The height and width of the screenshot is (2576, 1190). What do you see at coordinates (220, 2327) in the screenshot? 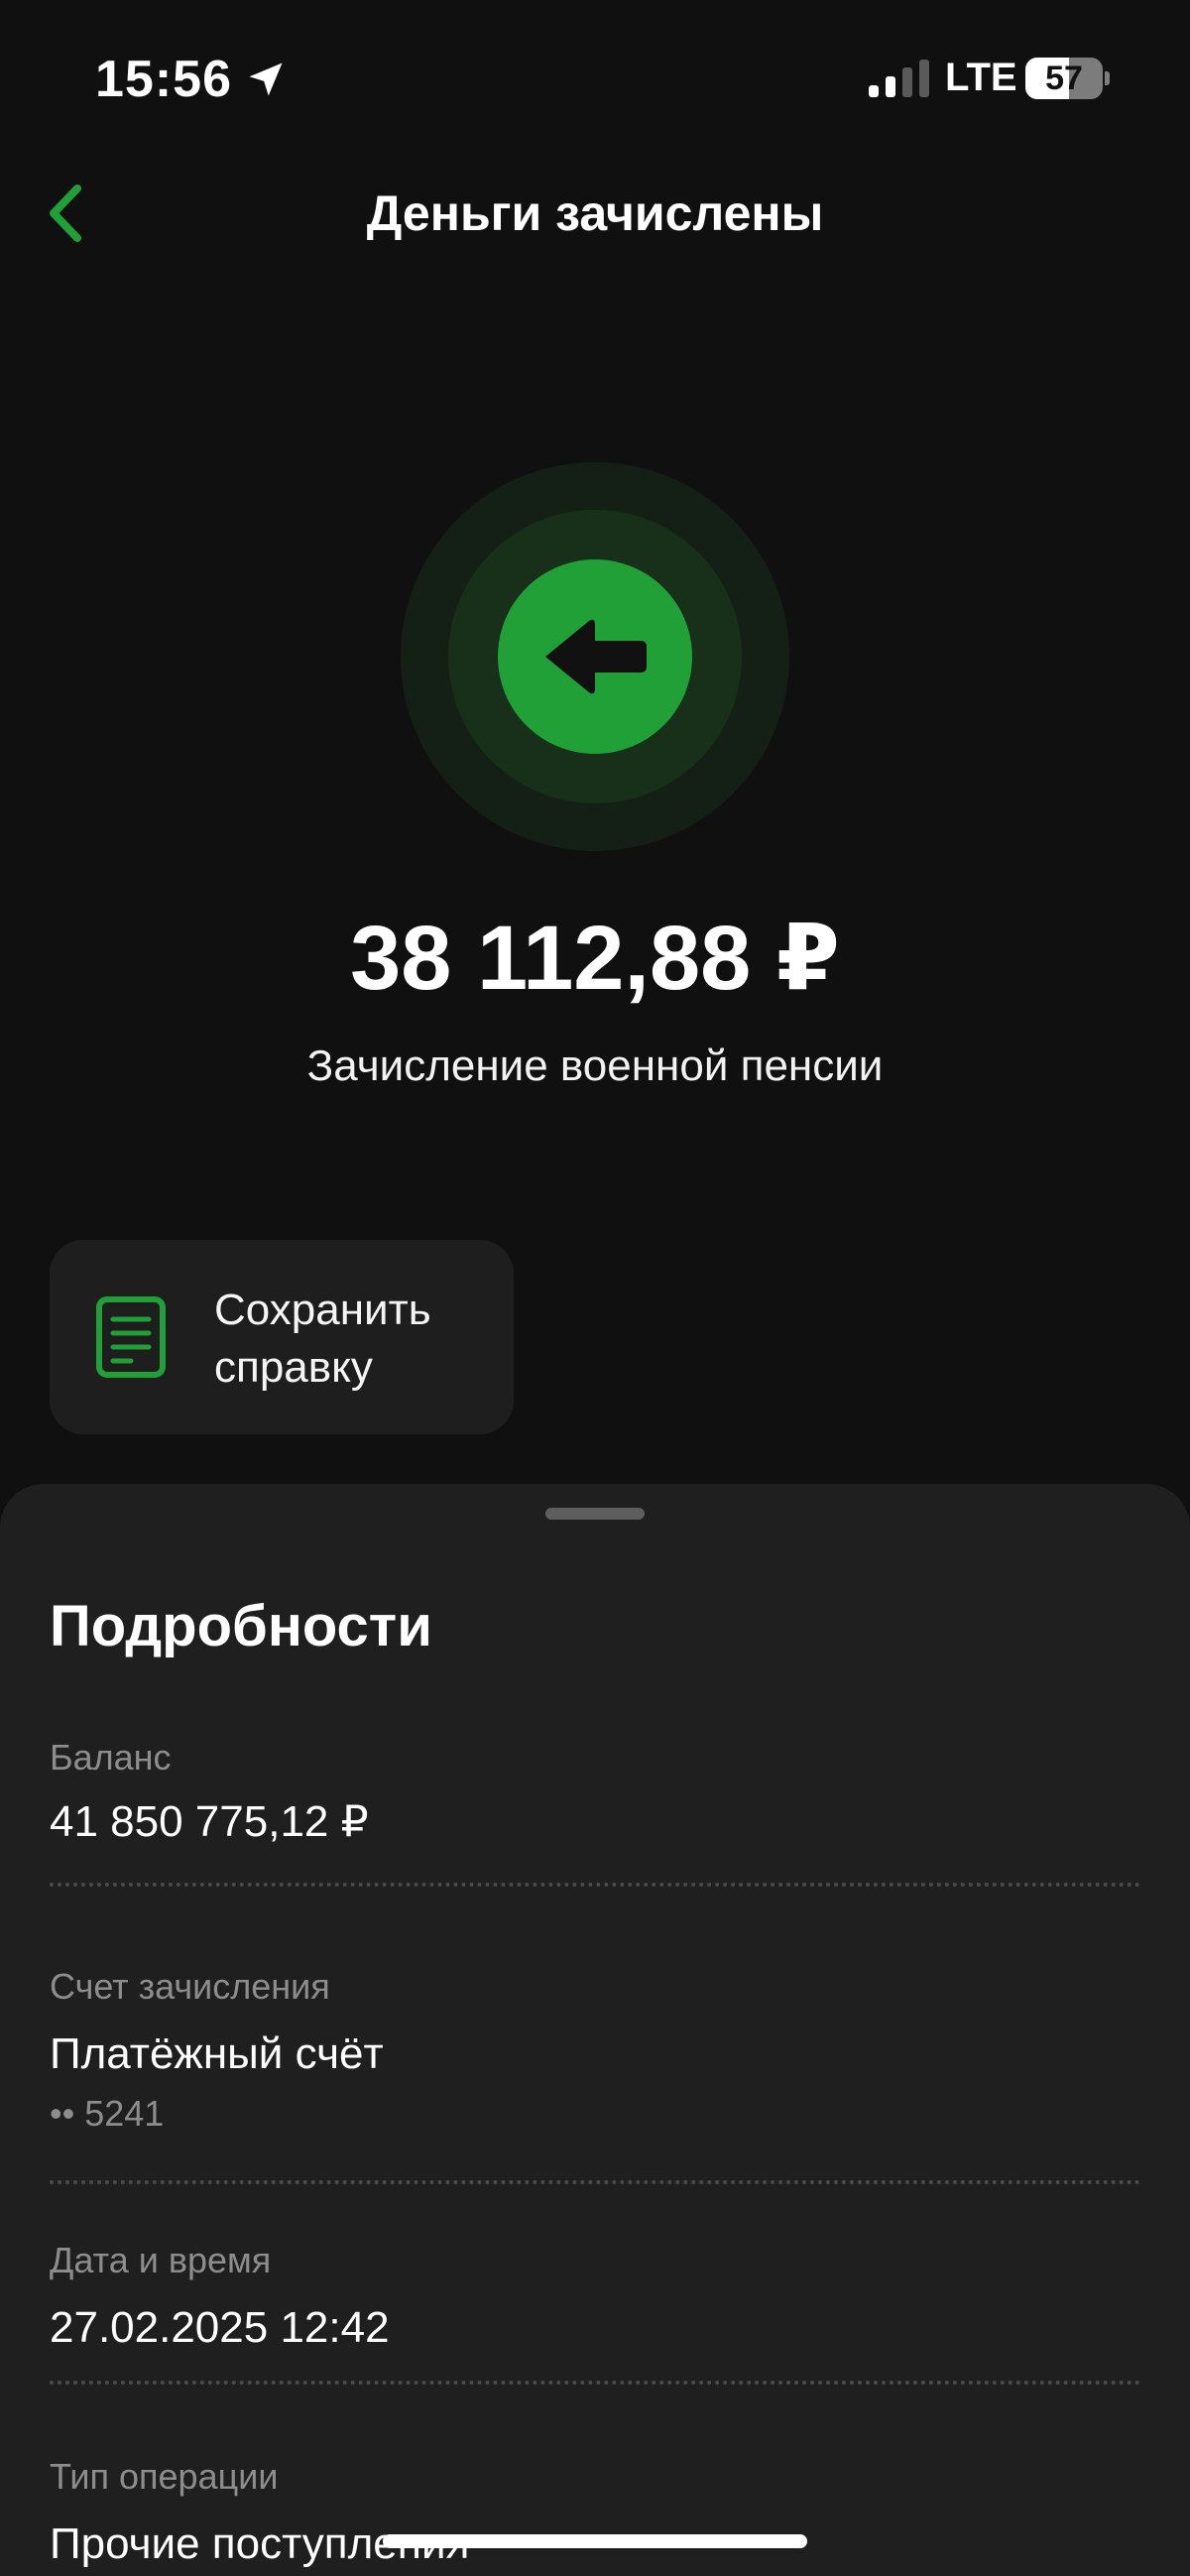
I see `datetime-value: 27.02.2025 12:42` at bounding box center [220, 2327].